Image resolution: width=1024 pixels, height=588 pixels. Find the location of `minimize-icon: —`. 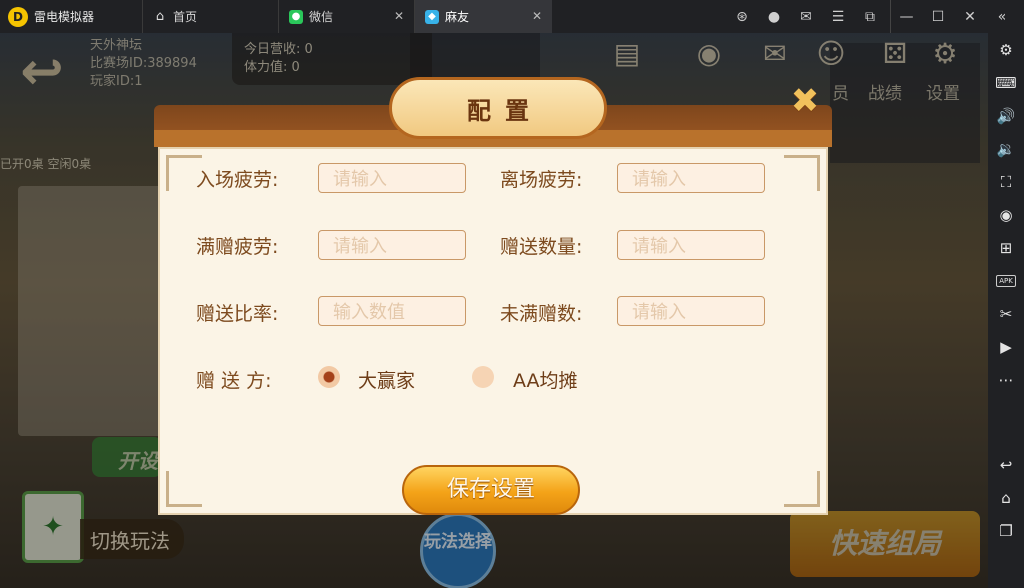

minimize-icon: — is located at coordinates (906, 16).